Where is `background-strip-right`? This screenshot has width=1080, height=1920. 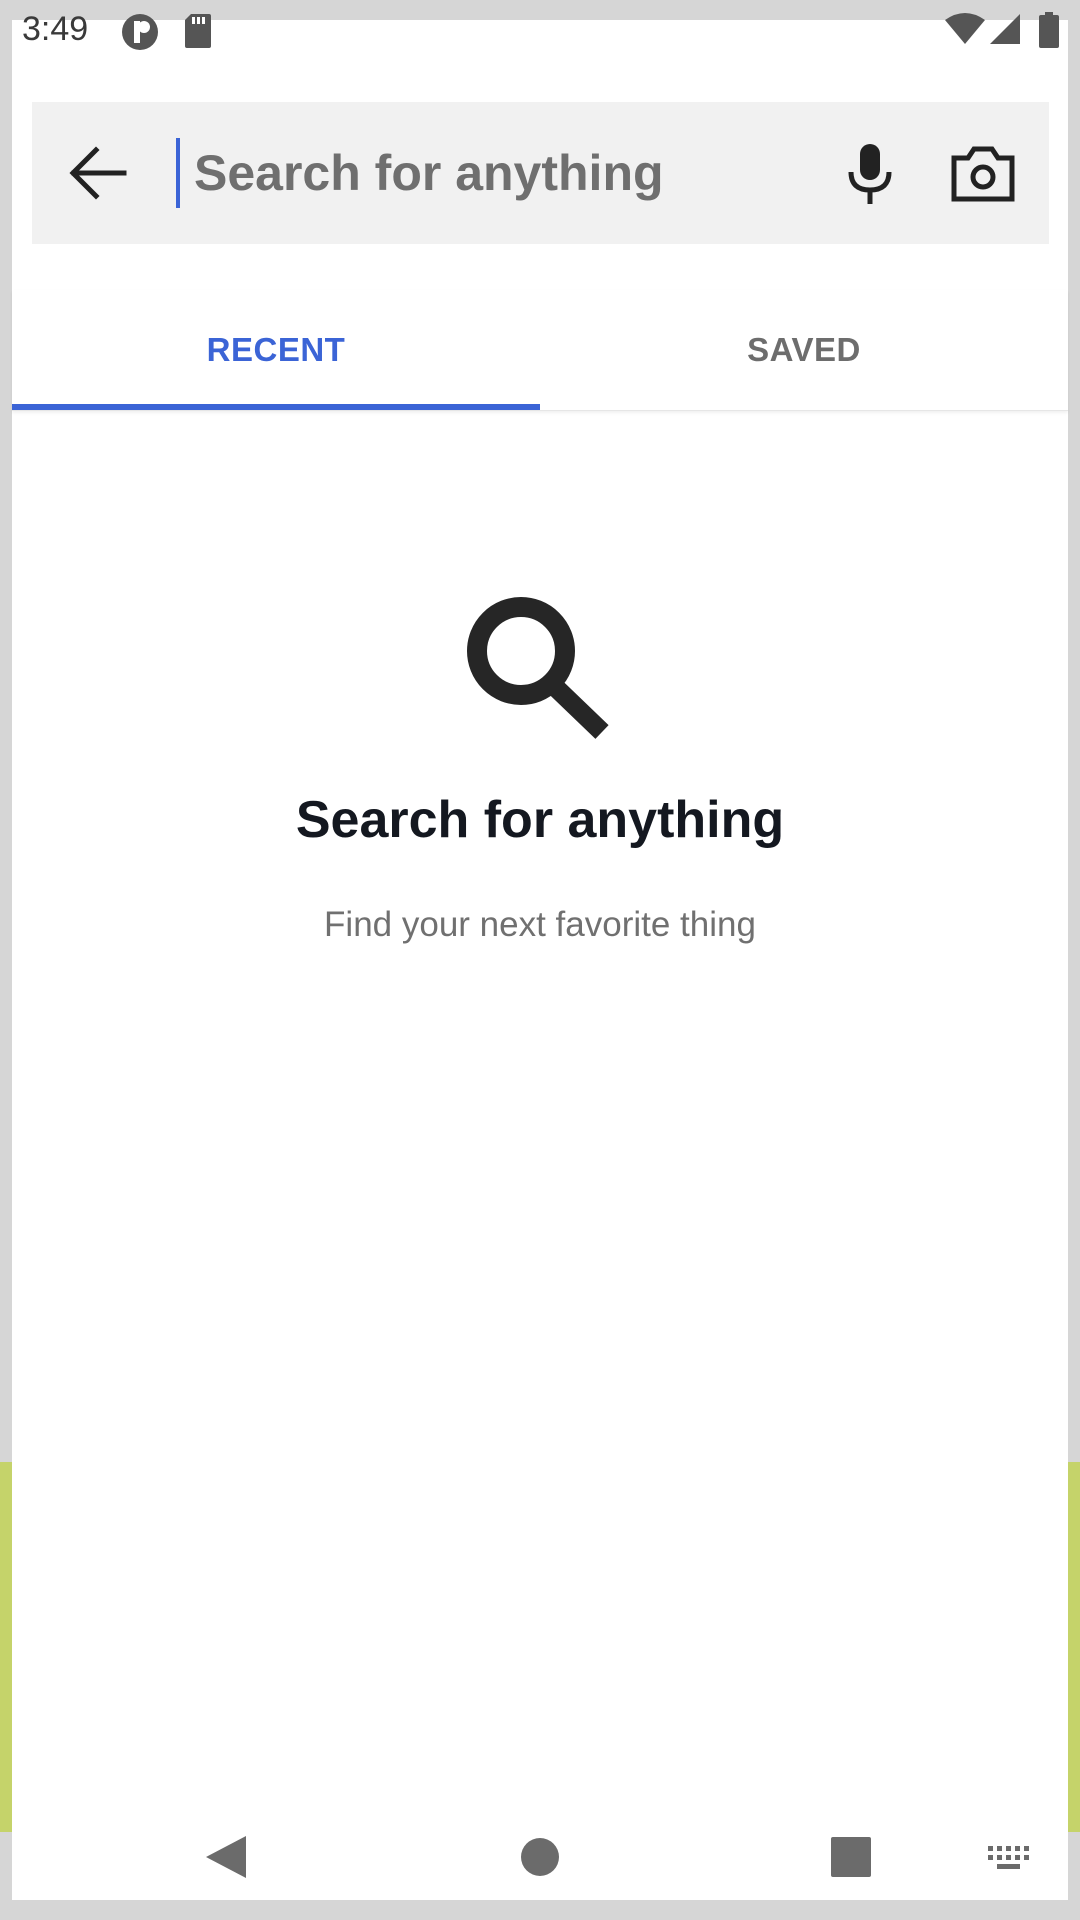 background-strip-right is located at coordinates (1074, 1647).